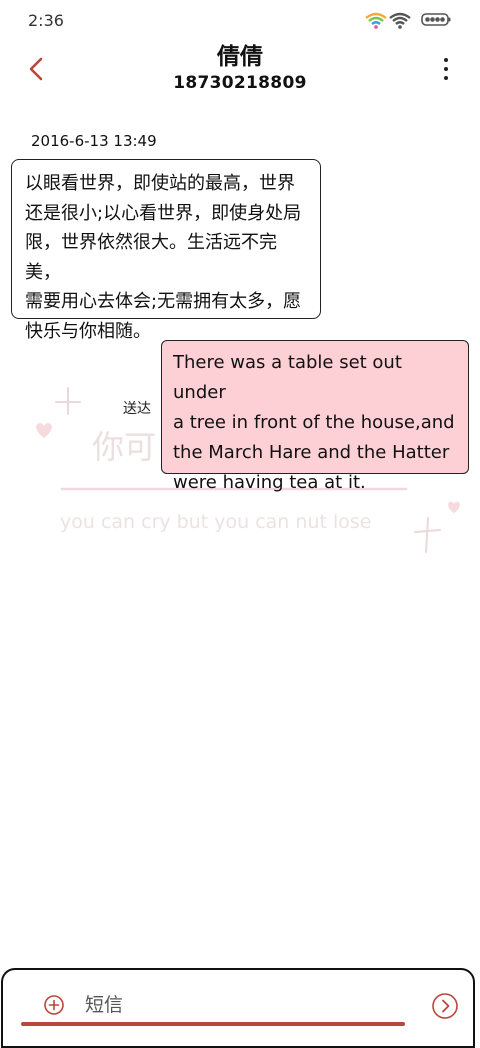  Describe the element at coordinates (46, 20) in the screenshot. I see `status-time: 2:36` at that location.